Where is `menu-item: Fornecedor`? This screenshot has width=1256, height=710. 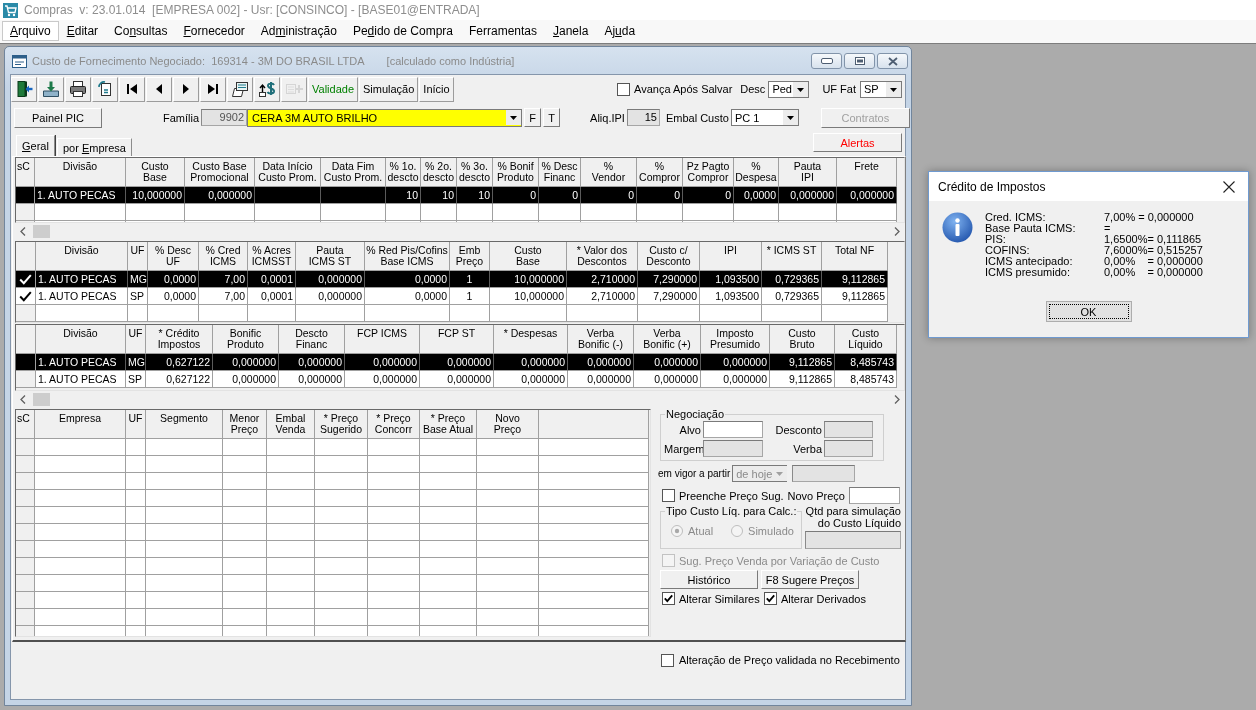
menu-item: Fornecedor is located at coordinates (214, 31).